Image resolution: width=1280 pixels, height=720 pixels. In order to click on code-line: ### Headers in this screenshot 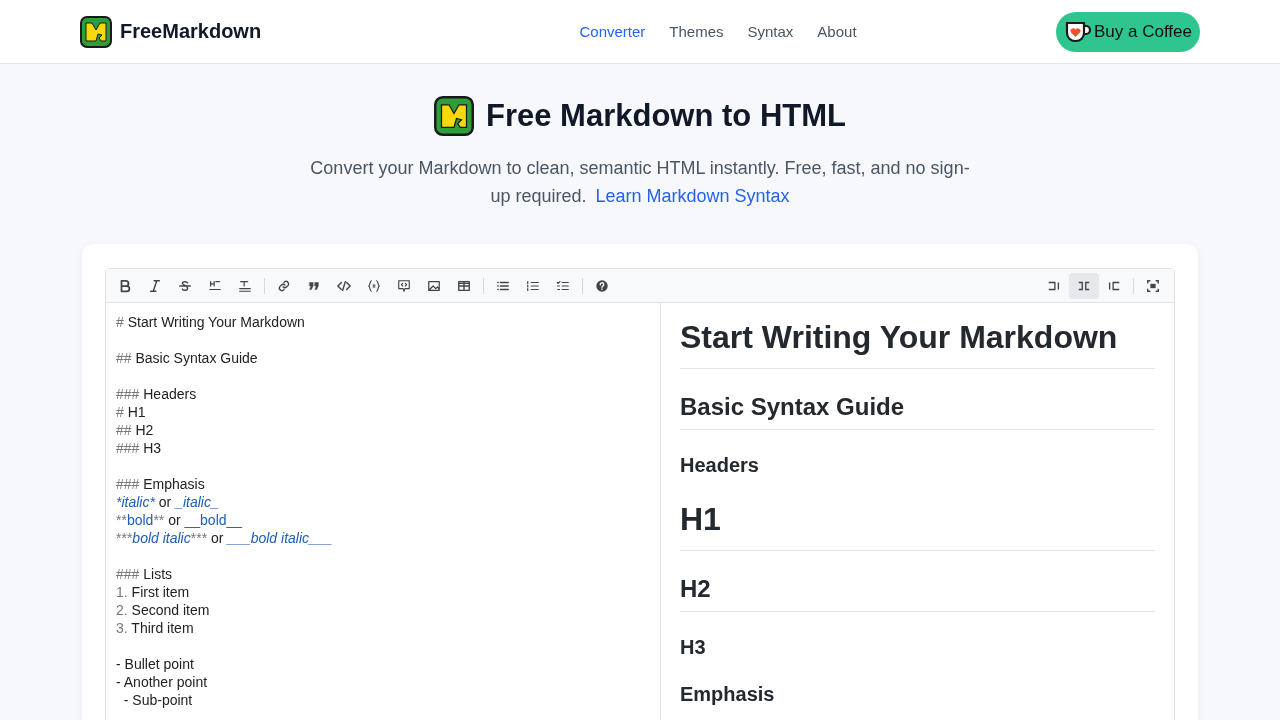, I will do `click(157, 394)`.